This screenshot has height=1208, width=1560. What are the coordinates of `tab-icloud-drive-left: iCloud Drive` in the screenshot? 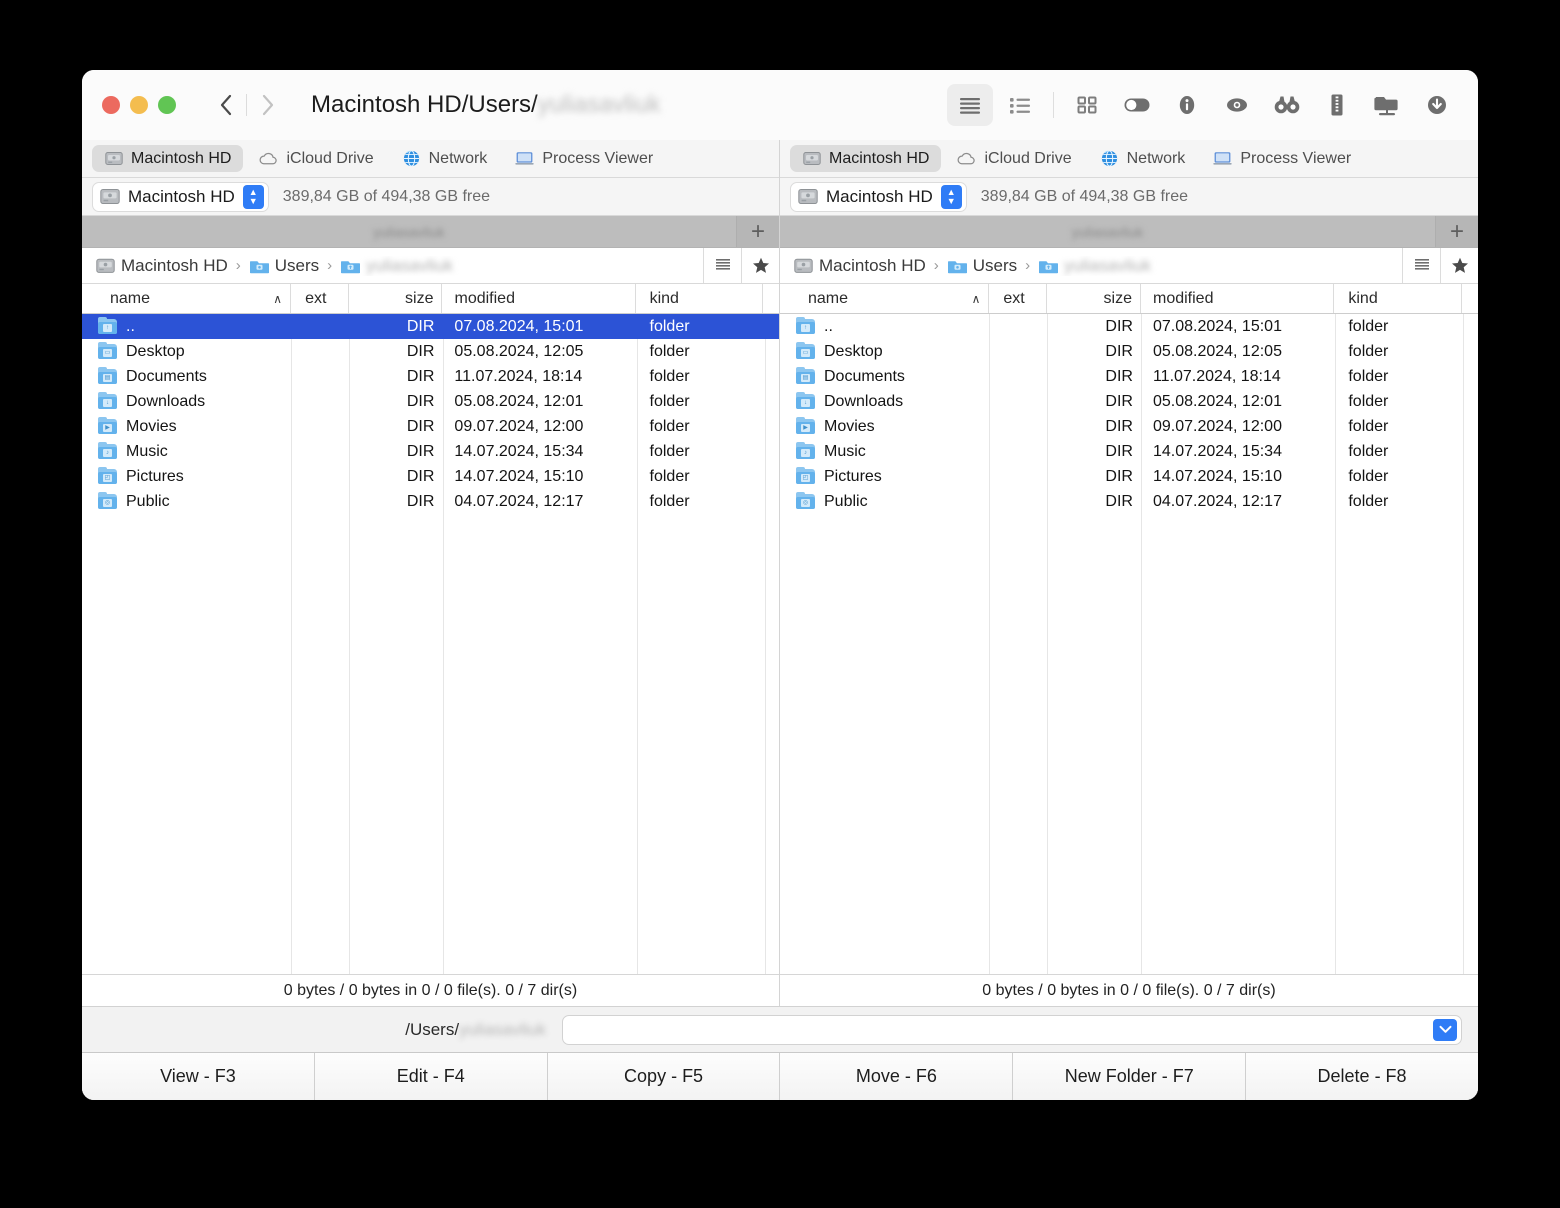 It's located at (316, 158).